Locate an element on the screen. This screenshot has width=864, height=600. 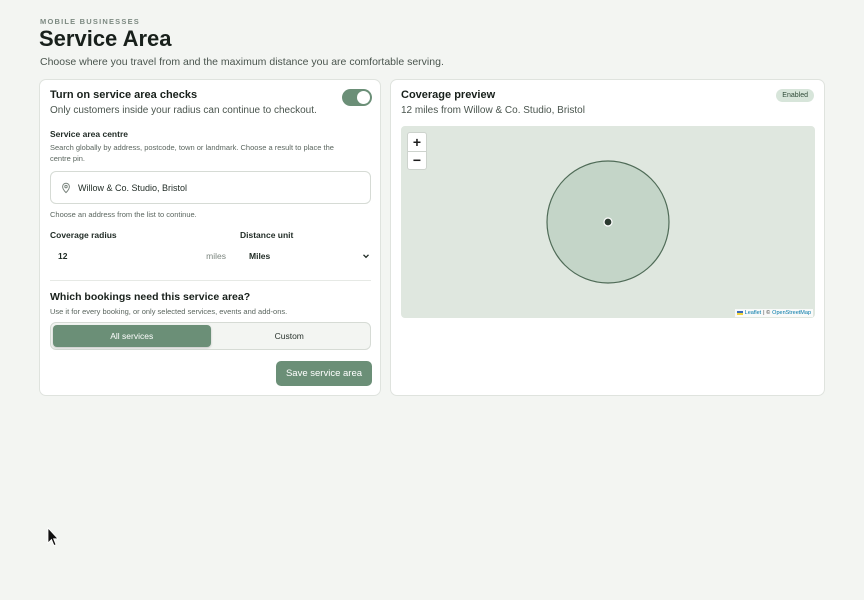
ukraine-flag-icon is located at coordinates (739, 313).